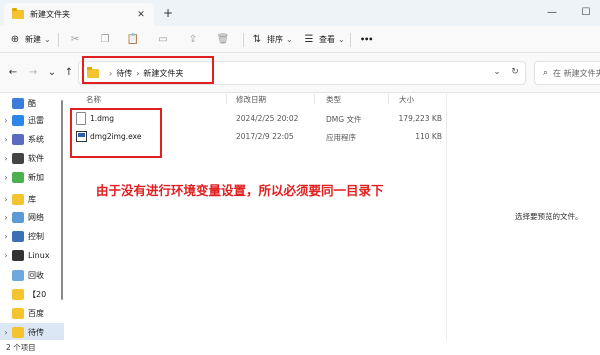 Image resolution: width=600 pixels, height=355 pixels. What do you see at coordinates (93, 100) in the screenshot?
I see `column-header-name: 名称` at bounding box center [93, 100].